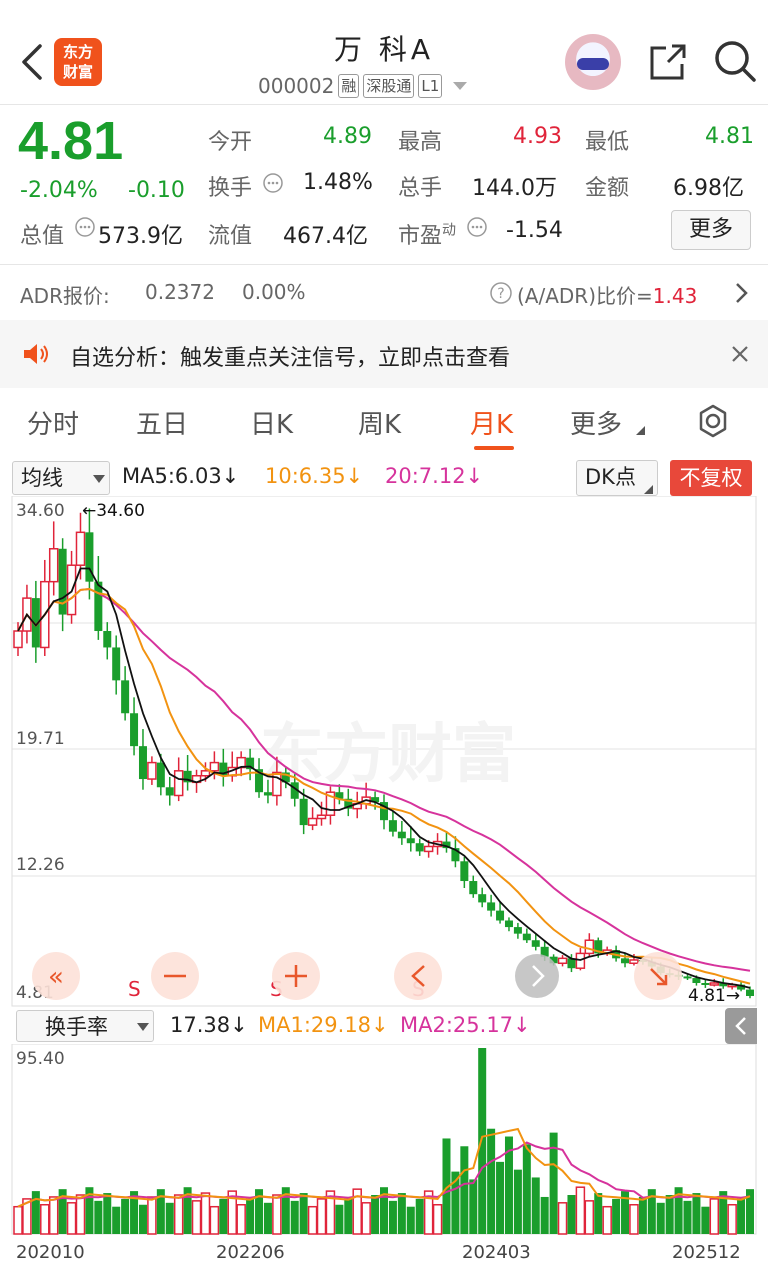 This screenshot has width=768, height=1268. I want to click on help-icon: ?, so click(501, 293).